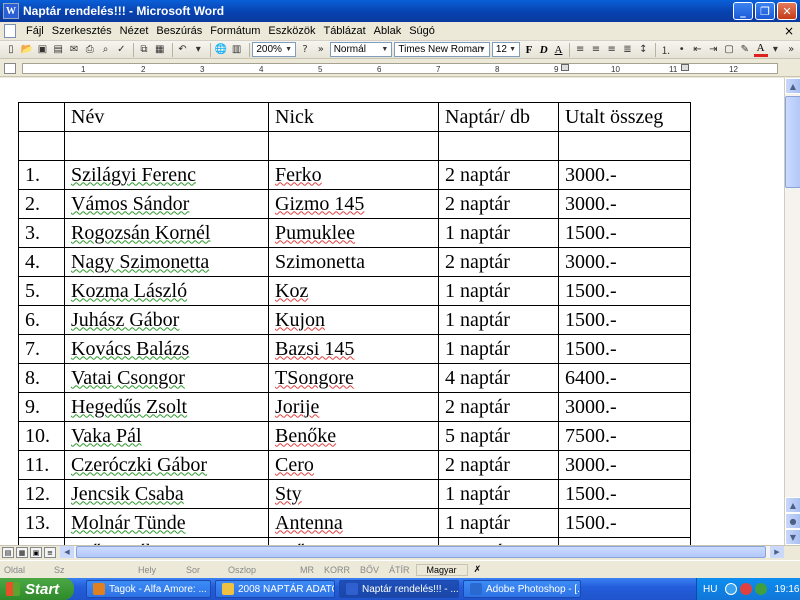 Image resolution: width=800 pixels, height=600 pixels. What do you see at coordinates (369, 570) in the screenshot?
I see `status-extend: BŐV` at bounding box center [369, 570].